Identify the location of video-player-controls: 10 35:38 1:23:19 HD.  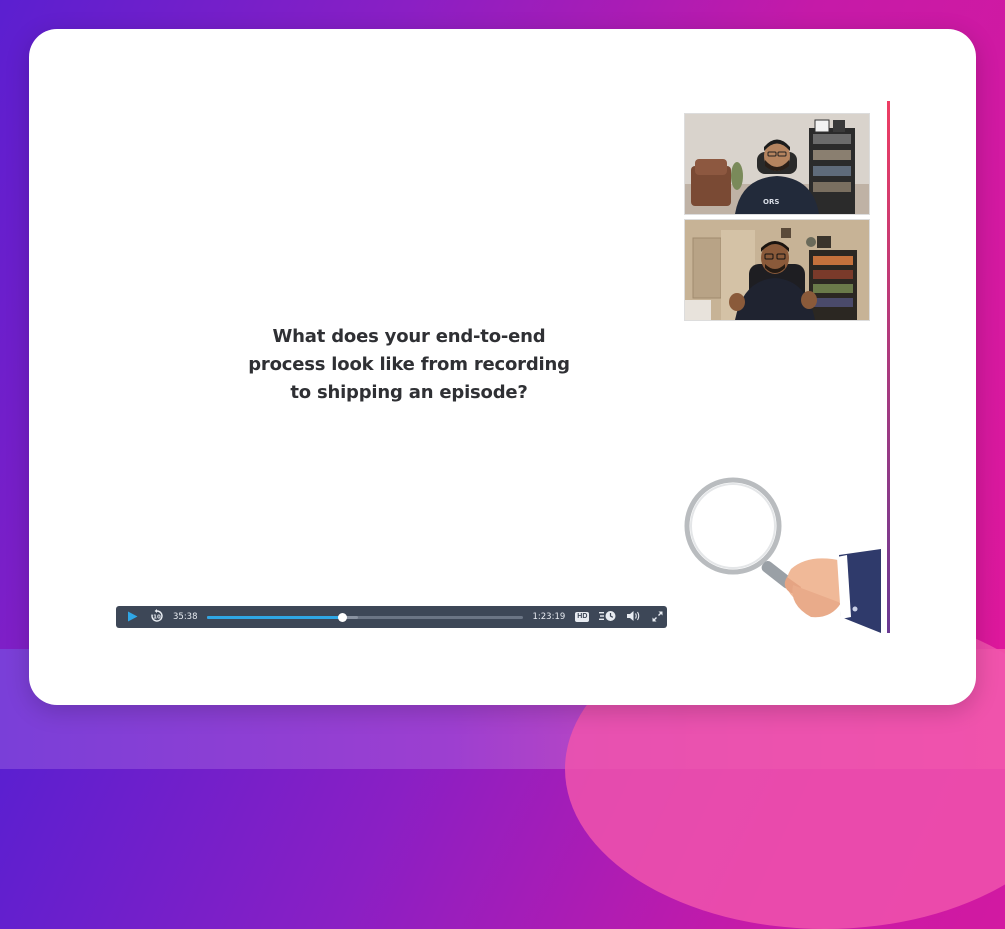
(391, 617).